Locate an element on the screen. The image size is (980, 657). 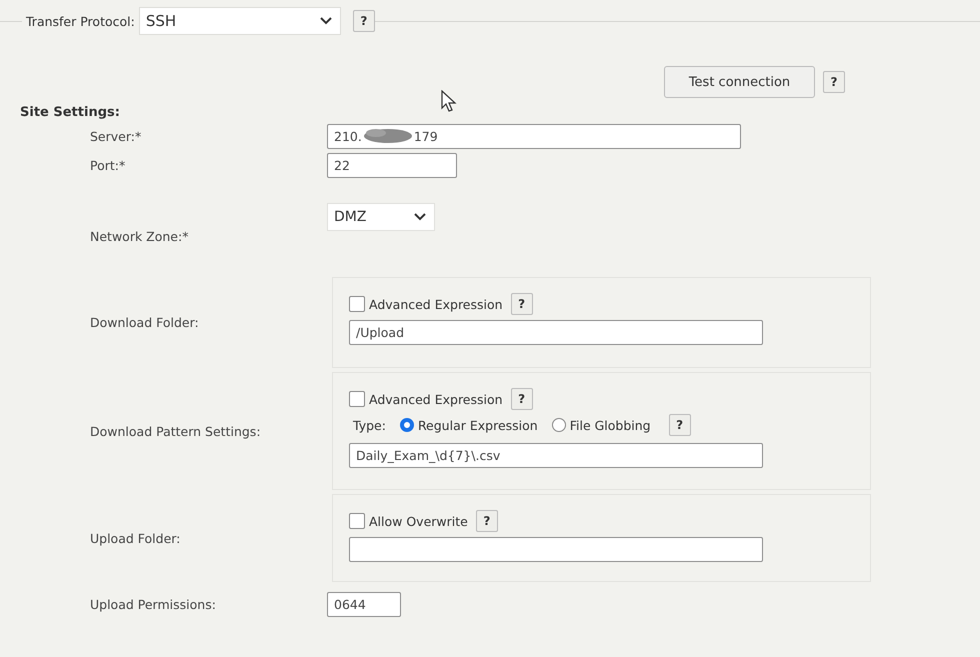
field-label: Server:* is located at coordinates (115, 136).